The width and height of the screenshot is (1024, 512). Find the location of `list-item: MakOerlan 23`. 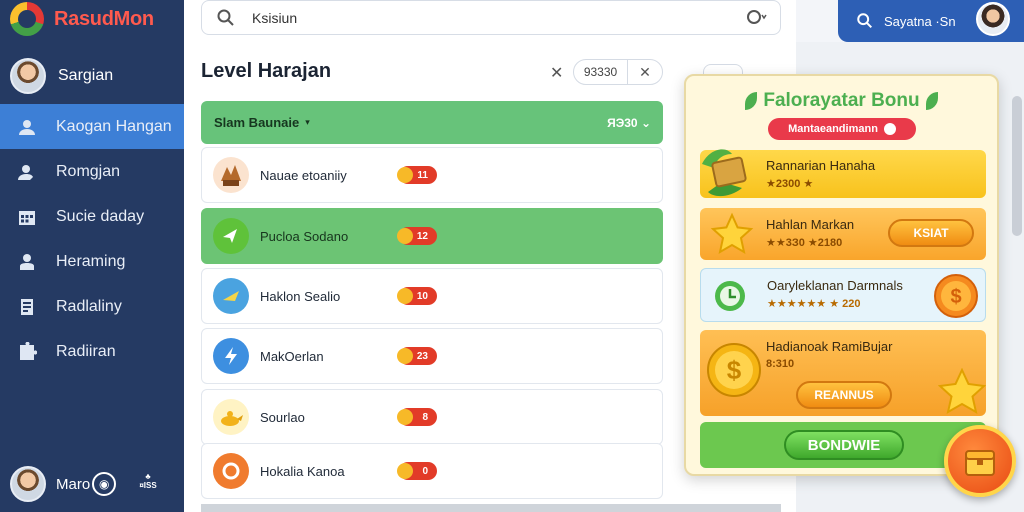

list-item: MakOerlan 23 is located at coordinates (432, 356).